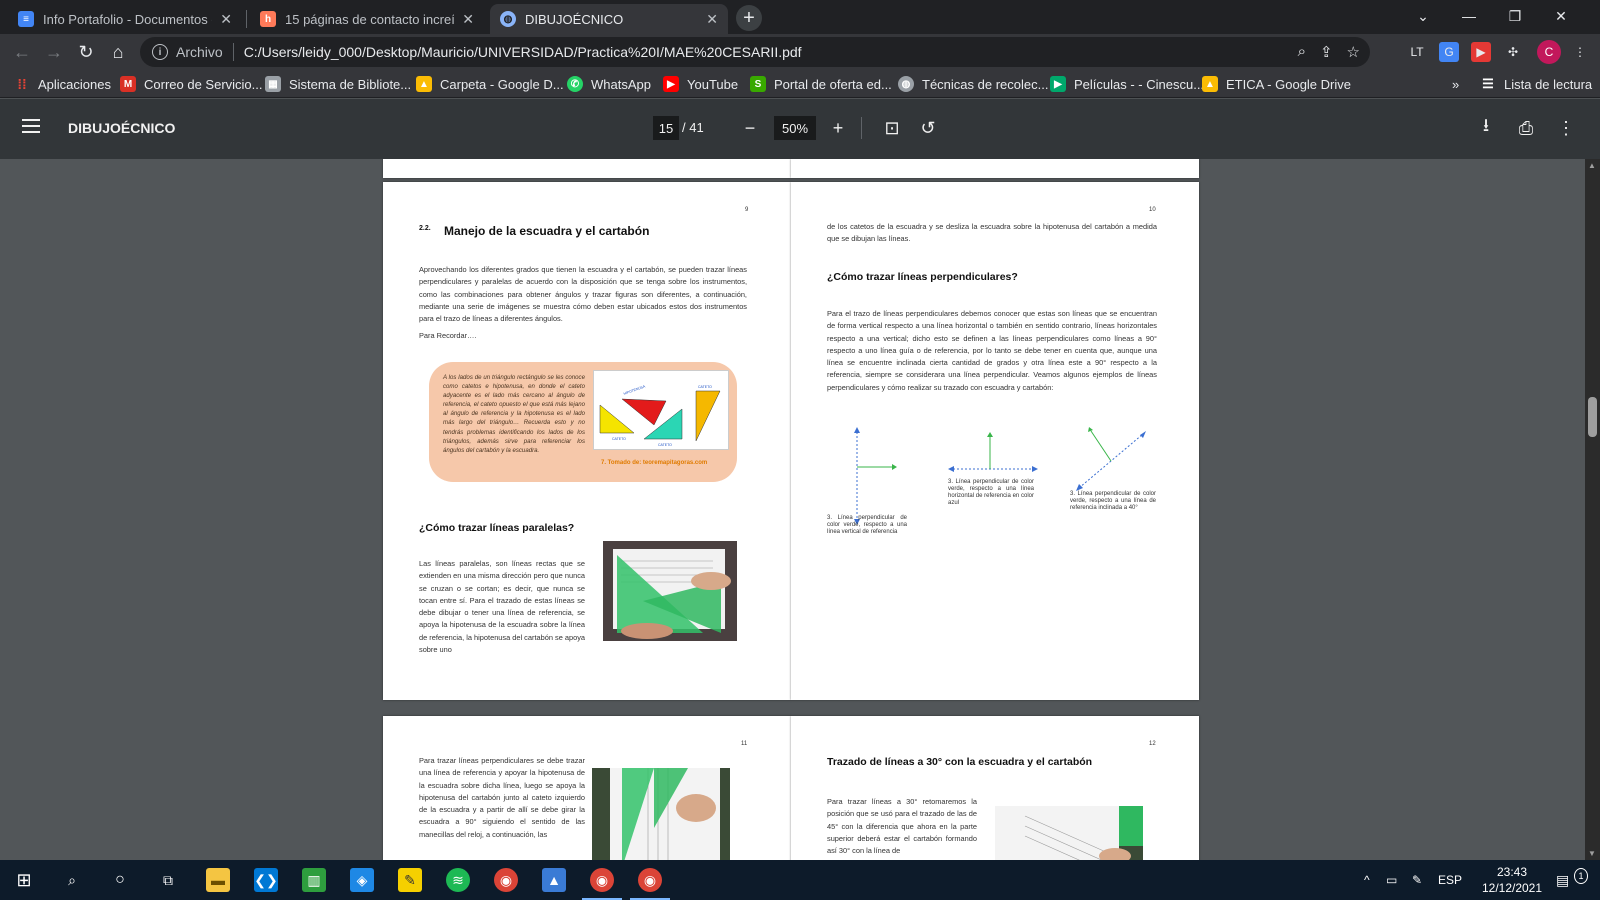 Image resolution: width=1600 pixels, height=900 pixels. What do you see at coordinates (1367, 880) in the screenshot?
I see `tray-chevron-icon: ^` at bounding box center [1367, 880].